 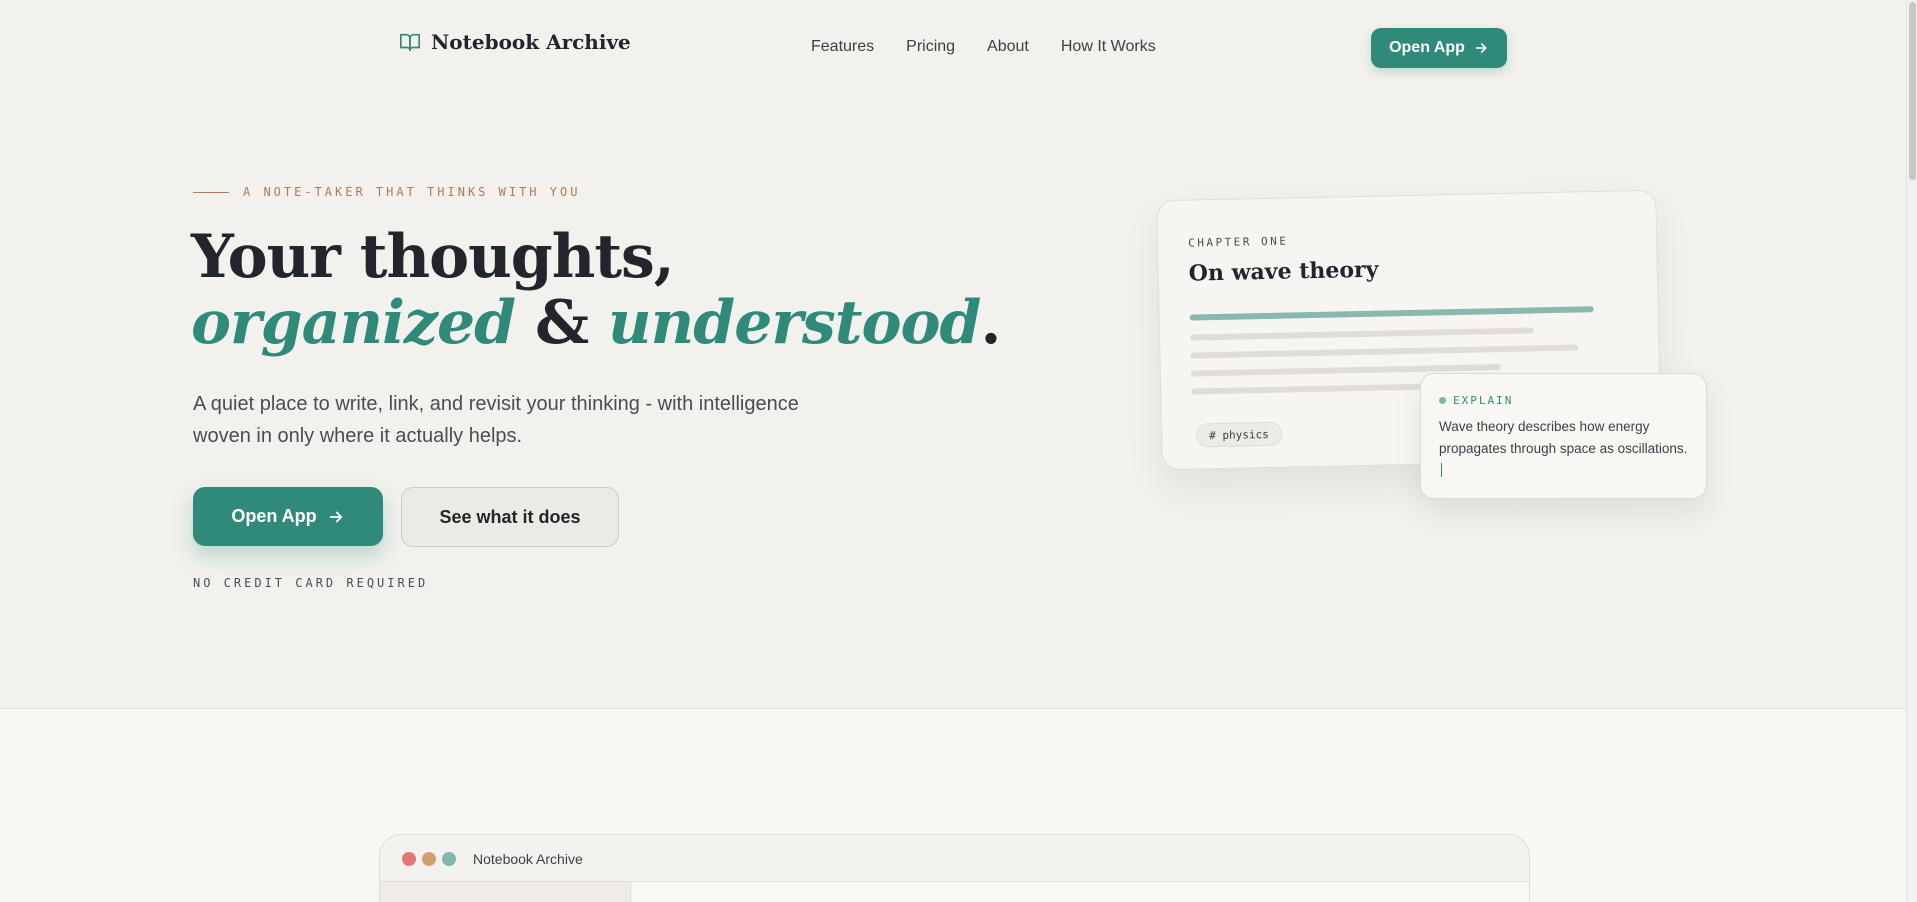 I want to click on explain-label: EXPLAIN, so click(x=1476, y=400).